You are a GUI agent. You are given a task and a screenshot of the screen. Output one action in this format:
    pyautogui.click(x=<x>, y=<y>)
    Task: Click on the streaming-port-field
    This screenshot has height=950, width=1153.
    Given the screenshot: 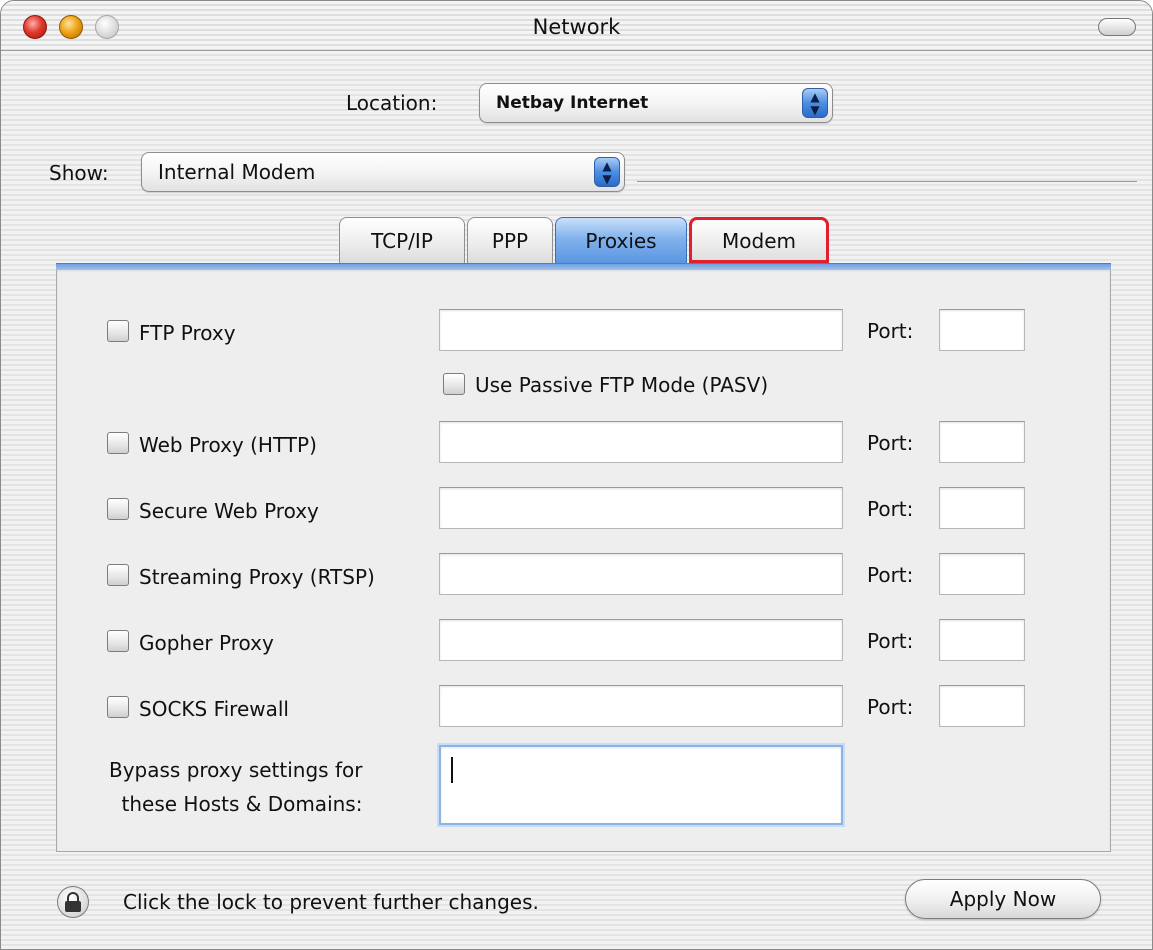 What is the action you would take?
    pyautogui.click(x=982, y=574)
    